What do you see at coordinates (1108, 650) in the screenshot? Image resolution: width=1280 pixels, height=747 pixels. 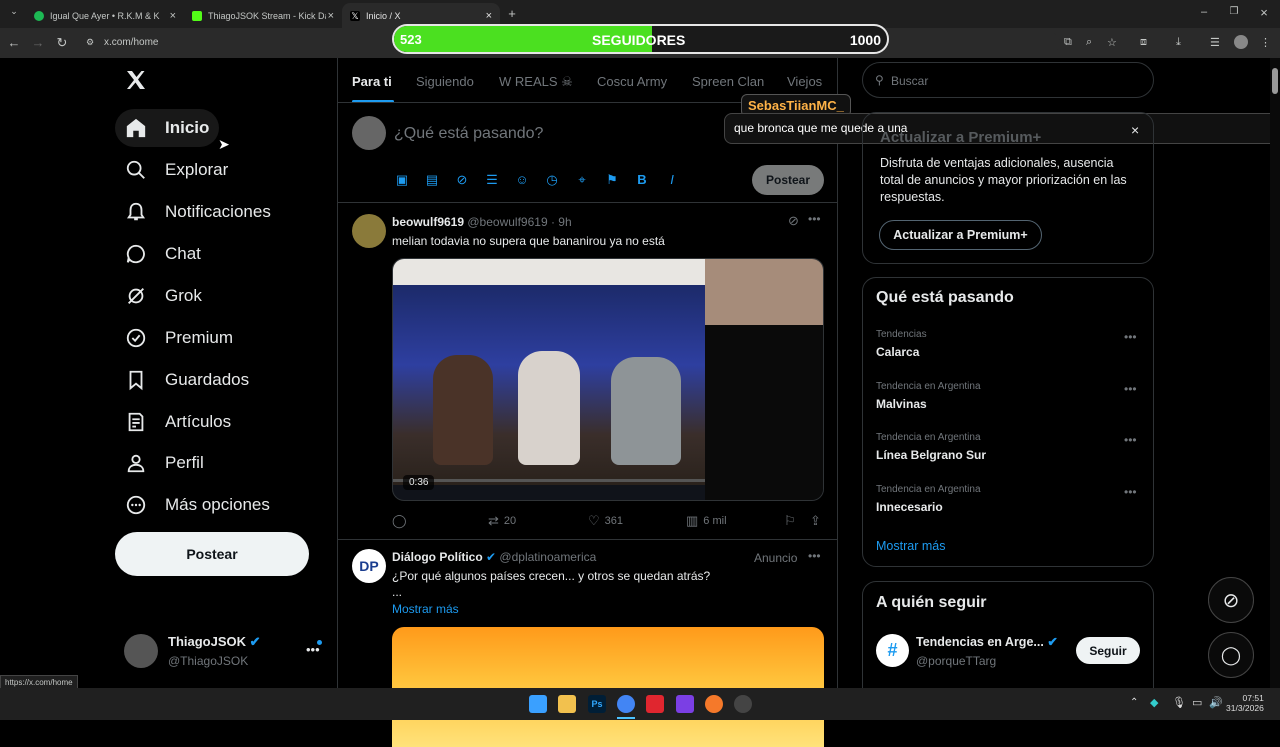 I see `follow-button: Seguir` at bounding box center [1108, 650].